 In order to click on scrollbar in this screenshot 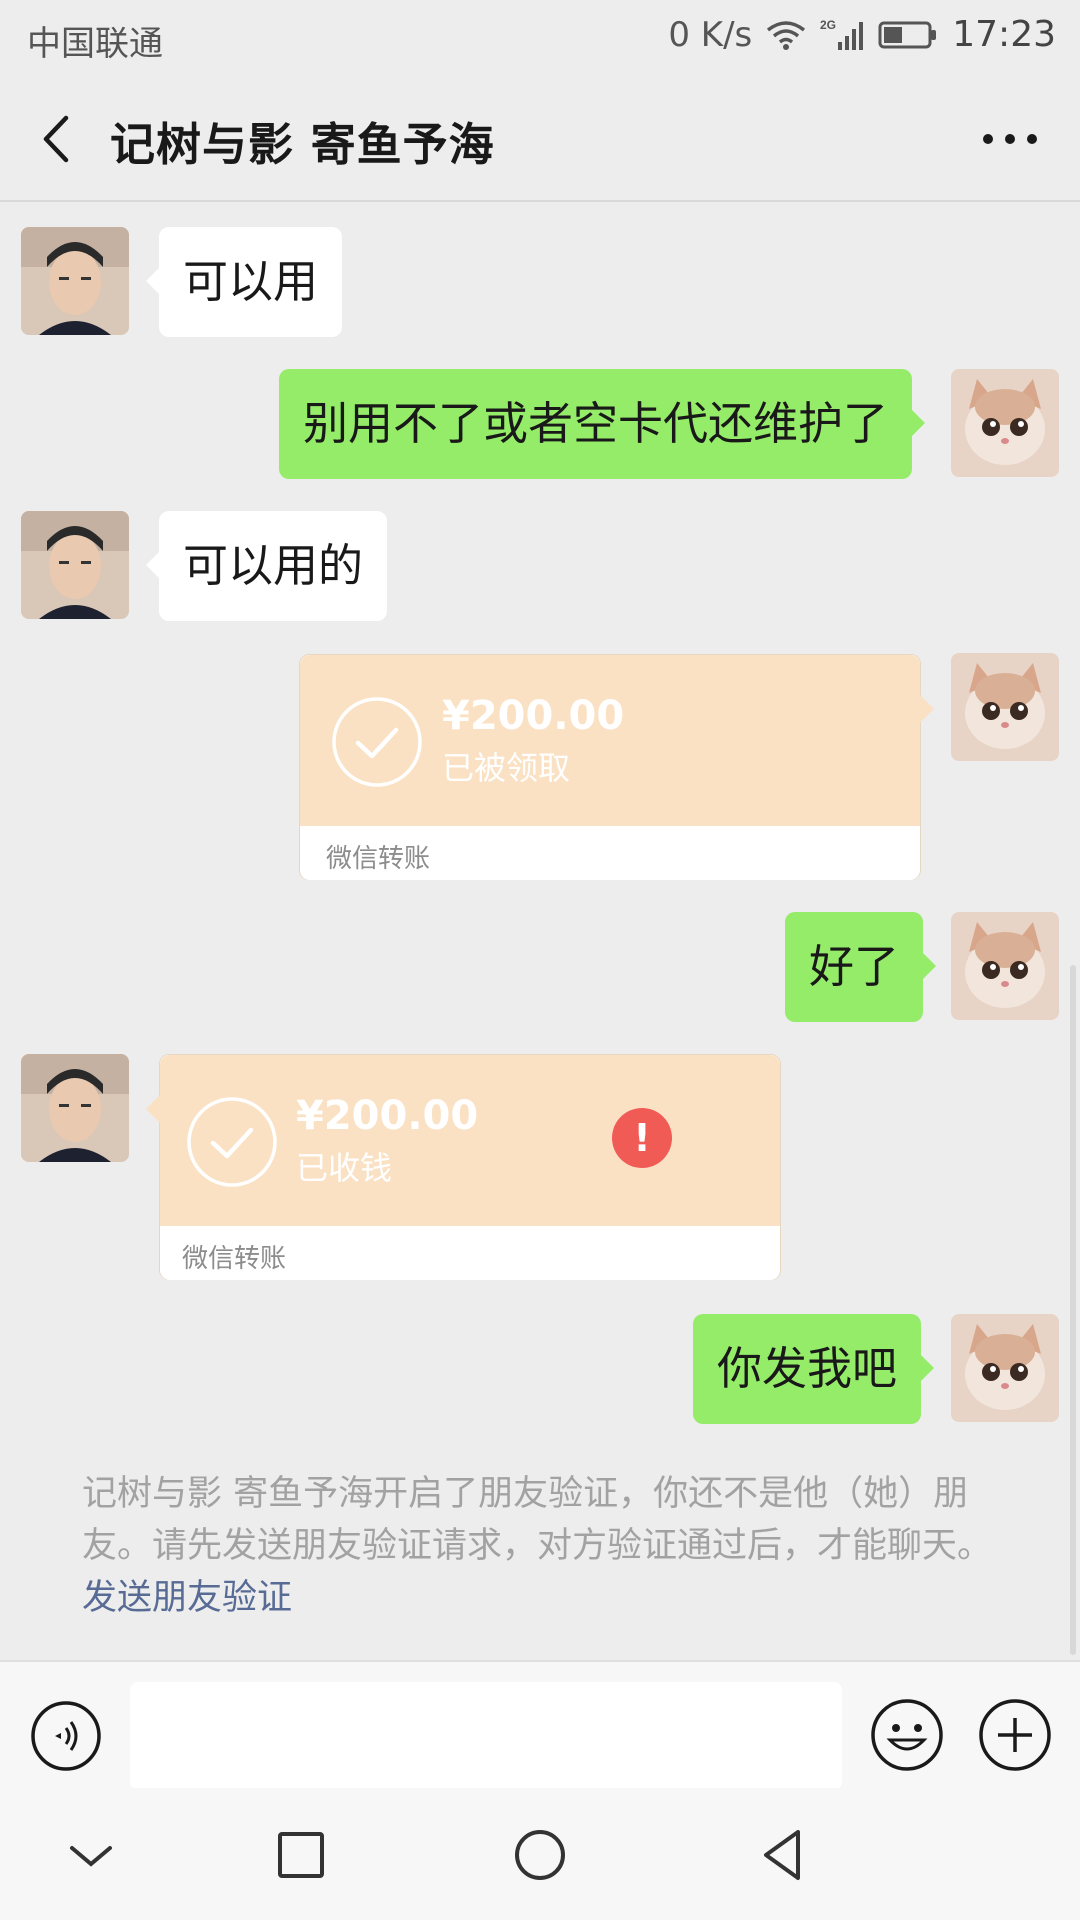, I will do `click(1073, 1310)`.